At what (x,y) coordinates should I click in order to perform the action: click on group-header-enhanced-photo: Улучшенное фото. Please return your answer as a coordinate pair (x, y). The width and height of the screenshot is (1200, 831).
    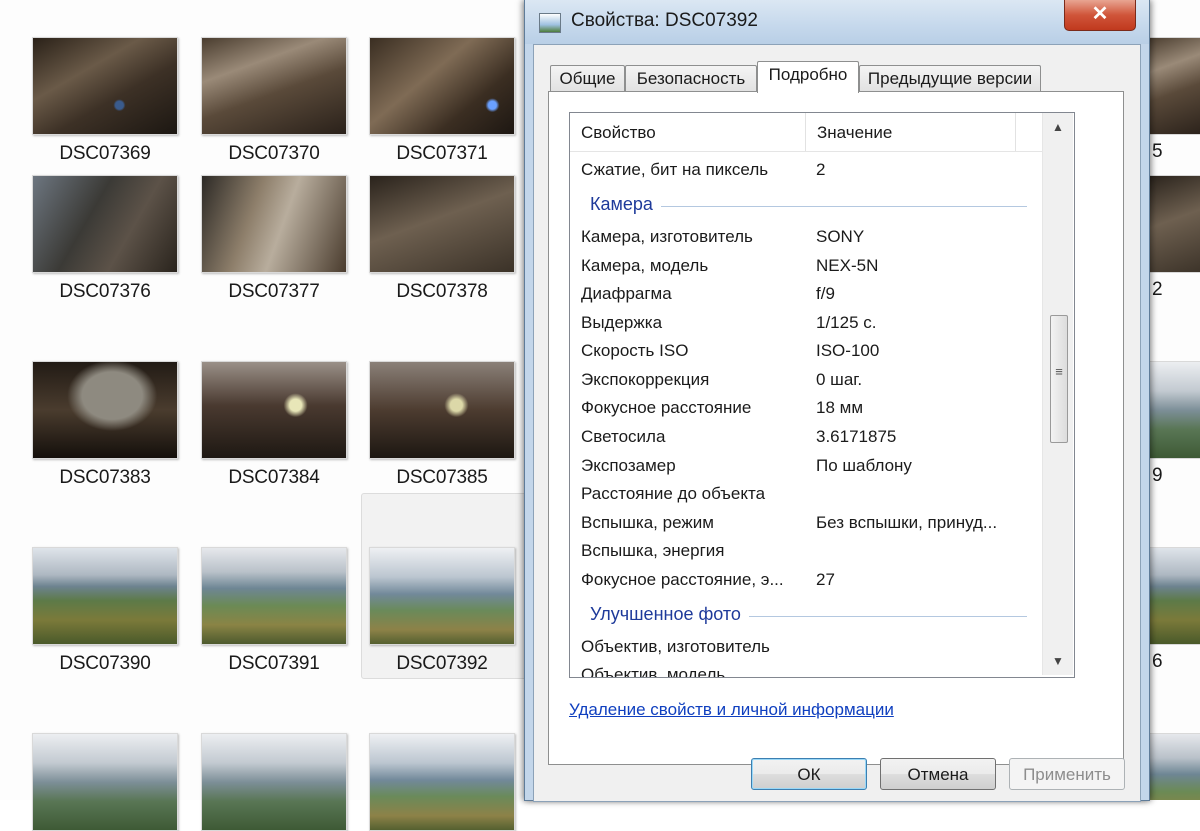
    Looking at the image, I should click on (806, 615).